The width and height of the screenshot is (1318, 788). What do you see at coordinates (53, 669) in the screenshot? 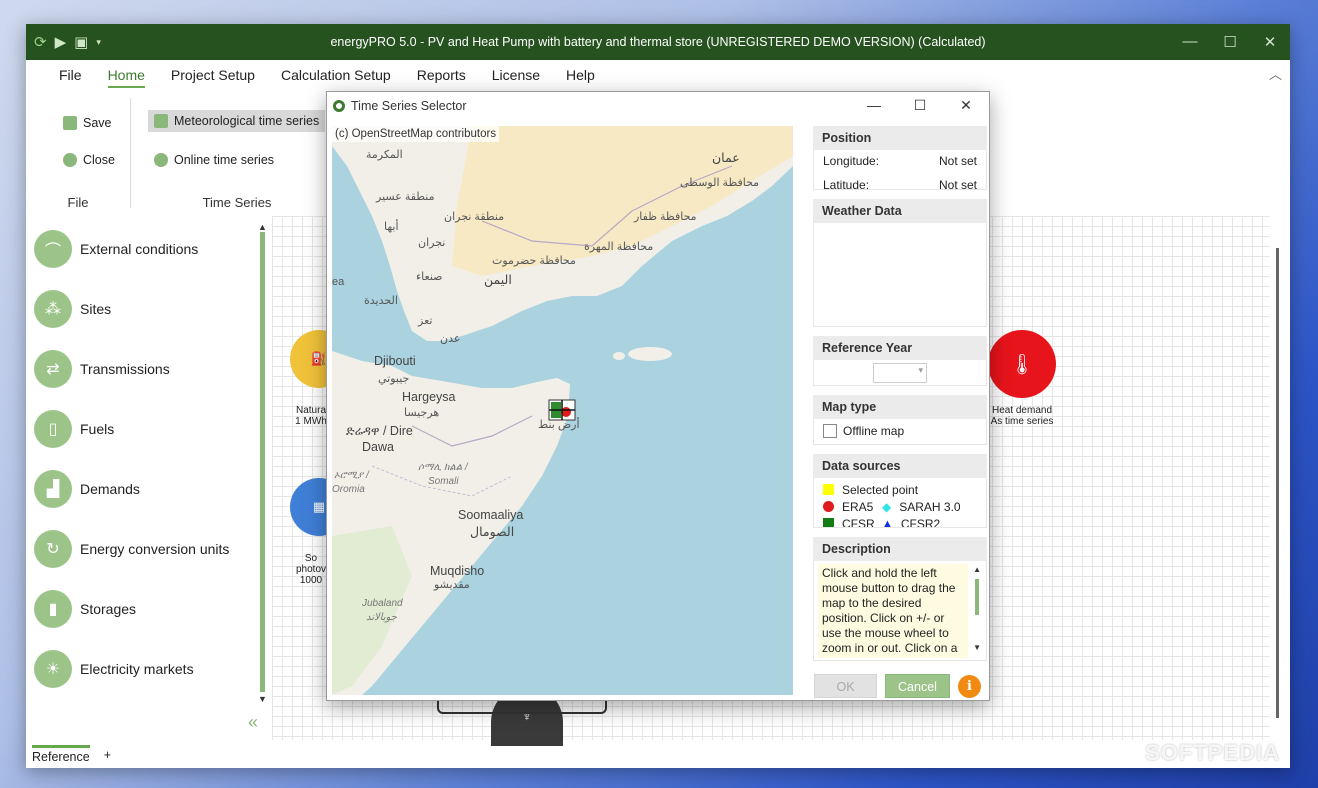
I see `lightbulb-icon: ☀` at bounding box center [53, 669].